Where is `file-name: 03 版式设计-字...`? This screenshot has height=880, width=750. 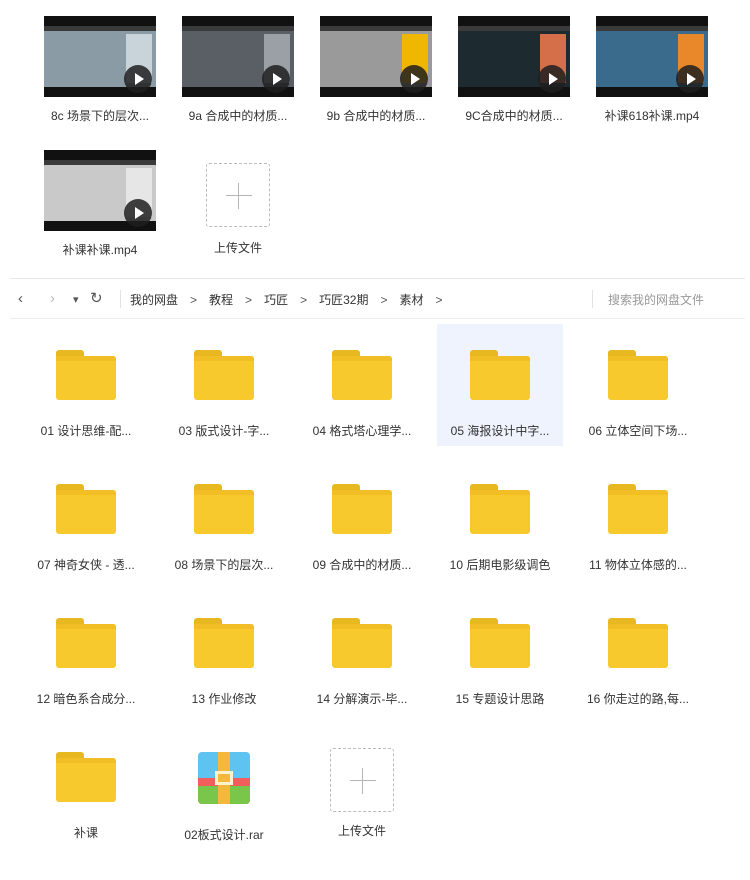
file-name: 03 版式设计-字... is located at coordinates (224, 431).